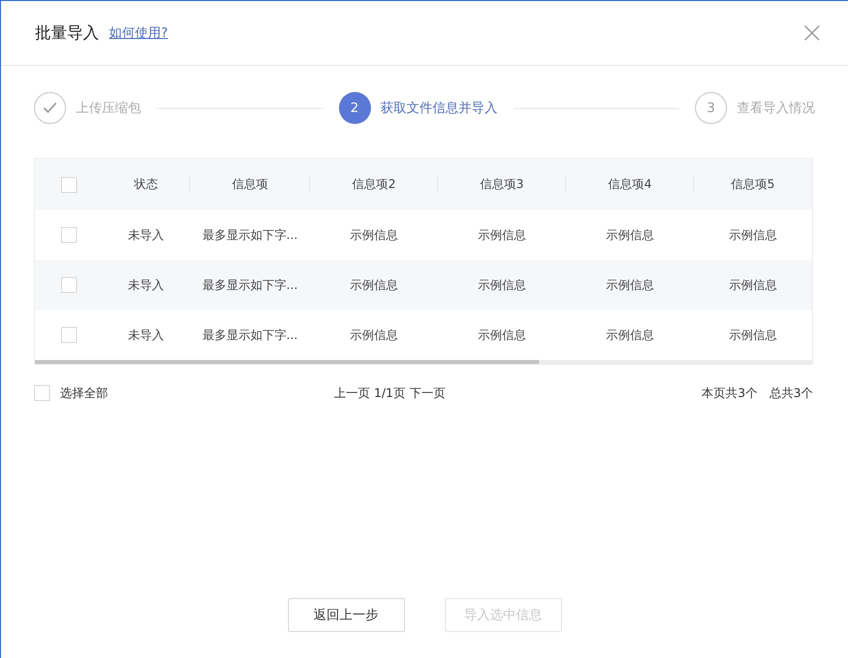 The image size is (848, 658). I want to click on scrollbar, so click(423, 362).